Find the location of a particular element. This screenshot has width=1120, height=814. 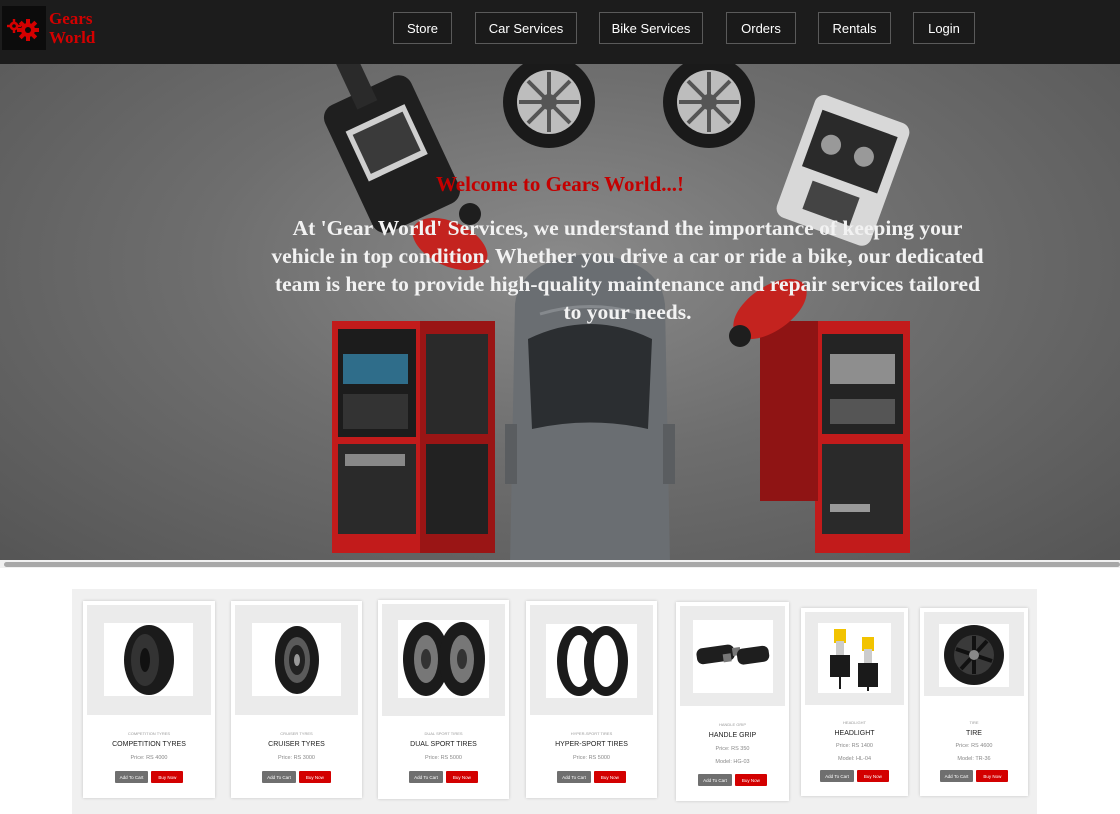

nav-car-services-button: Car Services is located at coordinates (526, 28).